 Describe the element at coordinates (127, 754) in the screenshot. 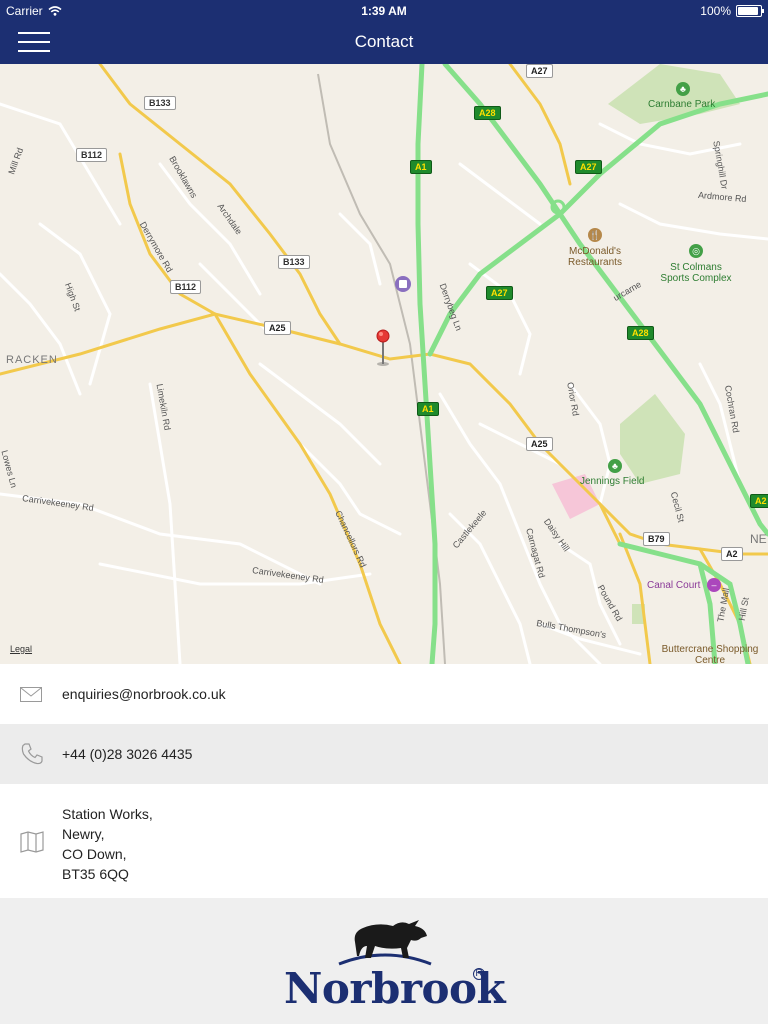

I see `phone-text: +44 (0)28 3026 4435` at that location.